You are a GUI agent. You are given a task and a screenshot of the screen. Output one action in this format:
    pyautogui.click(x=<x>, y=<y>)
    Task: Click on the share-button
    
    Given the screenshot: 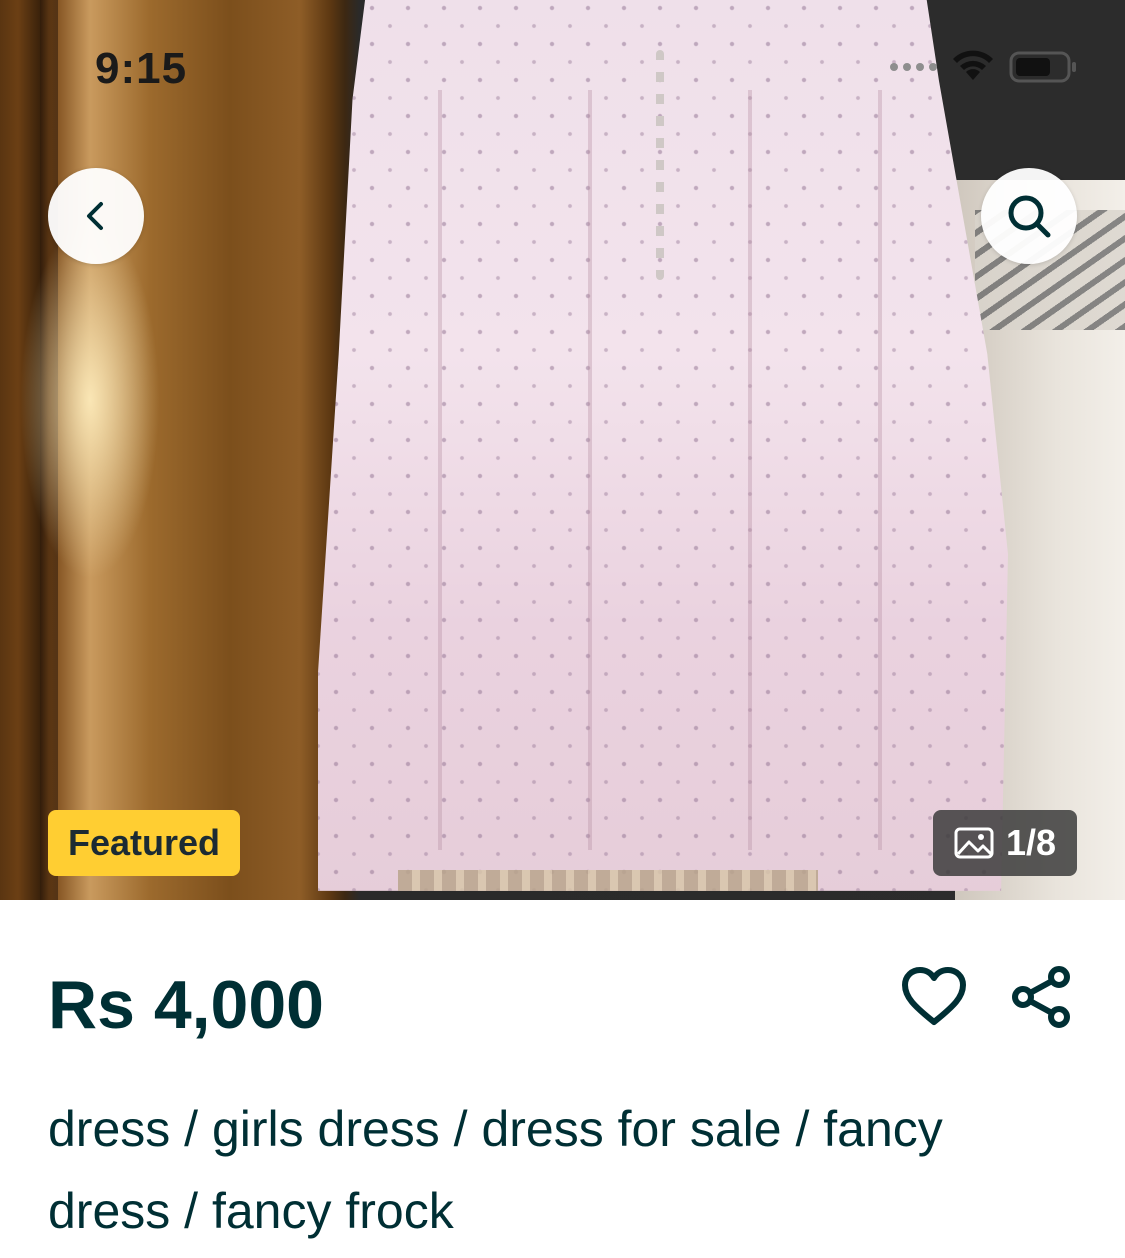 What is the action you would take?
    pyautogui.click(x=1042, y=997)
    